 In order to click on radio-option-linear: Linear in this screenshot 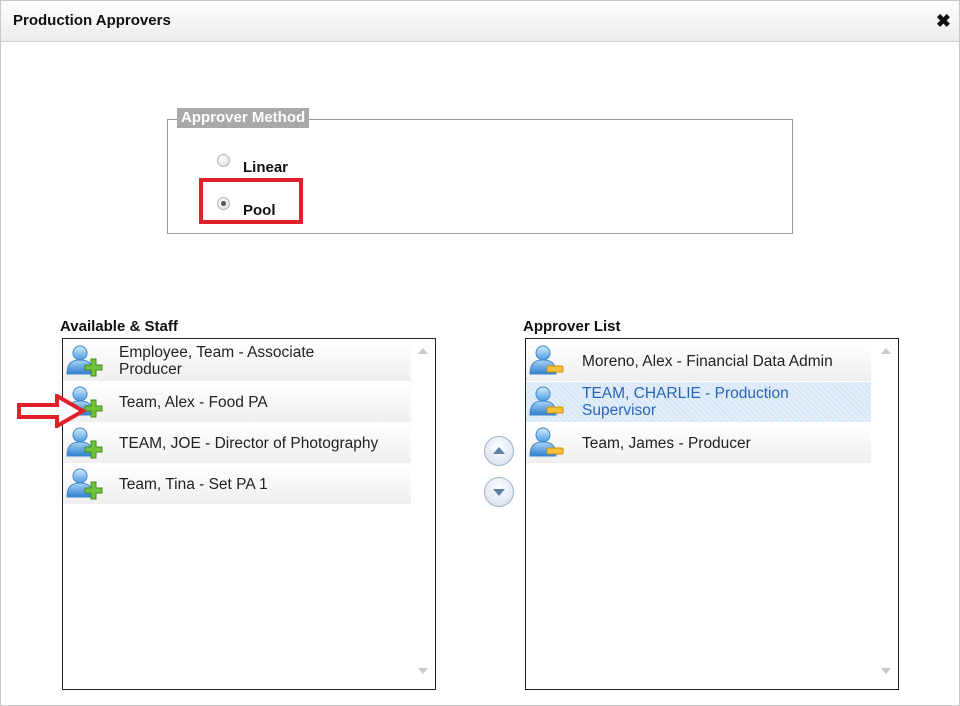, I will do `click(252, 160)`.